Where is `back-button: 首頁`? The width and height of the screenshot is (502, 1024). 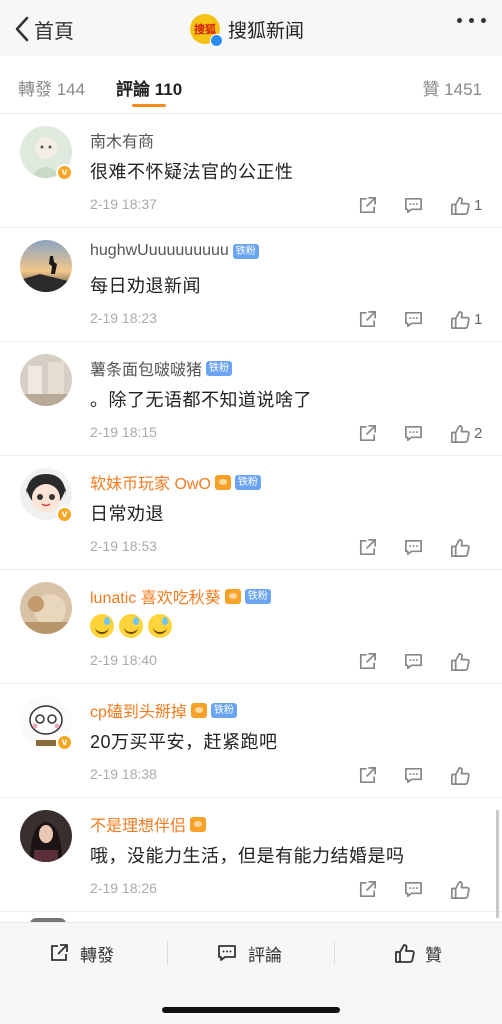
back-button: 首頁 is located at coordinates (44, 29).